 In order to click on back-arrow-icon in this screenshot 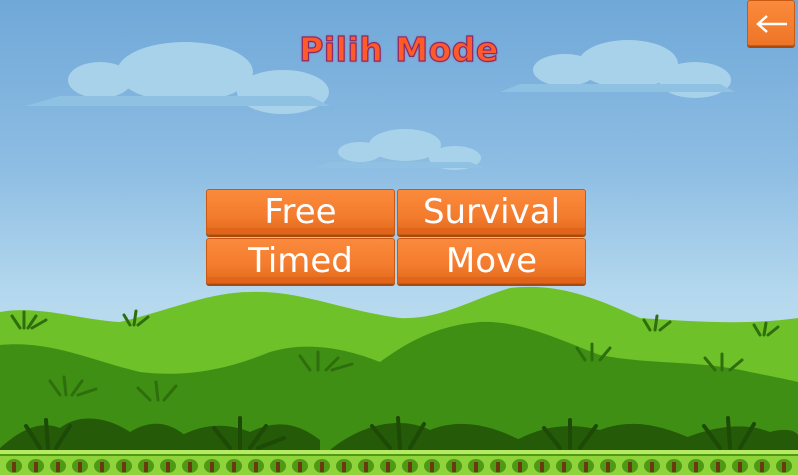, I will do `click(771, 24)`.